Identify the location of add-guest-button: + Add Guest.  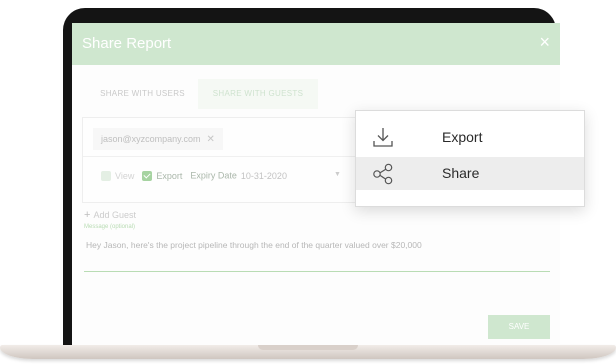
(110, 215).